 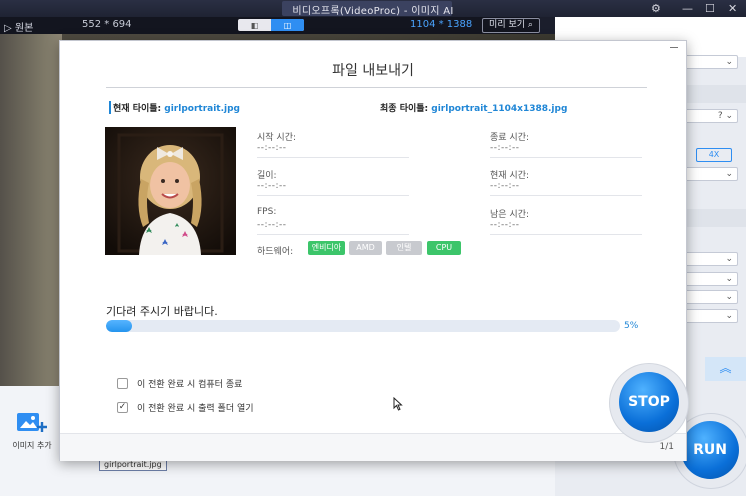 I want to click on end-time-value: --:--:--, so click(x=505, y=148).